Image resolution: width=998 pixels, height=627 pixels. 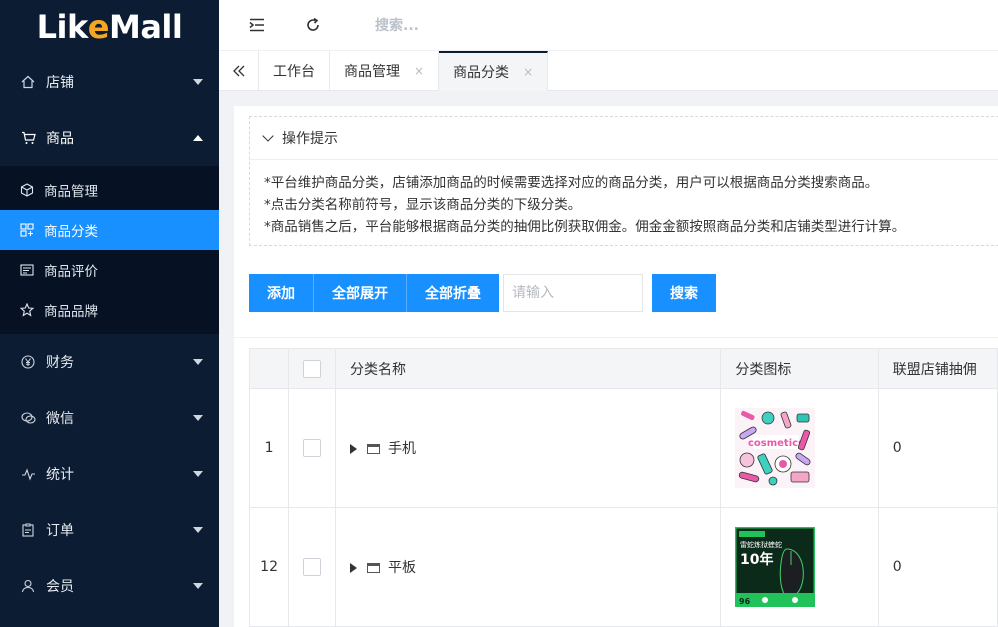 I want to click on toolbar: 添加 全部展开 全部折叠 搜索, so click(x=482, y=293).